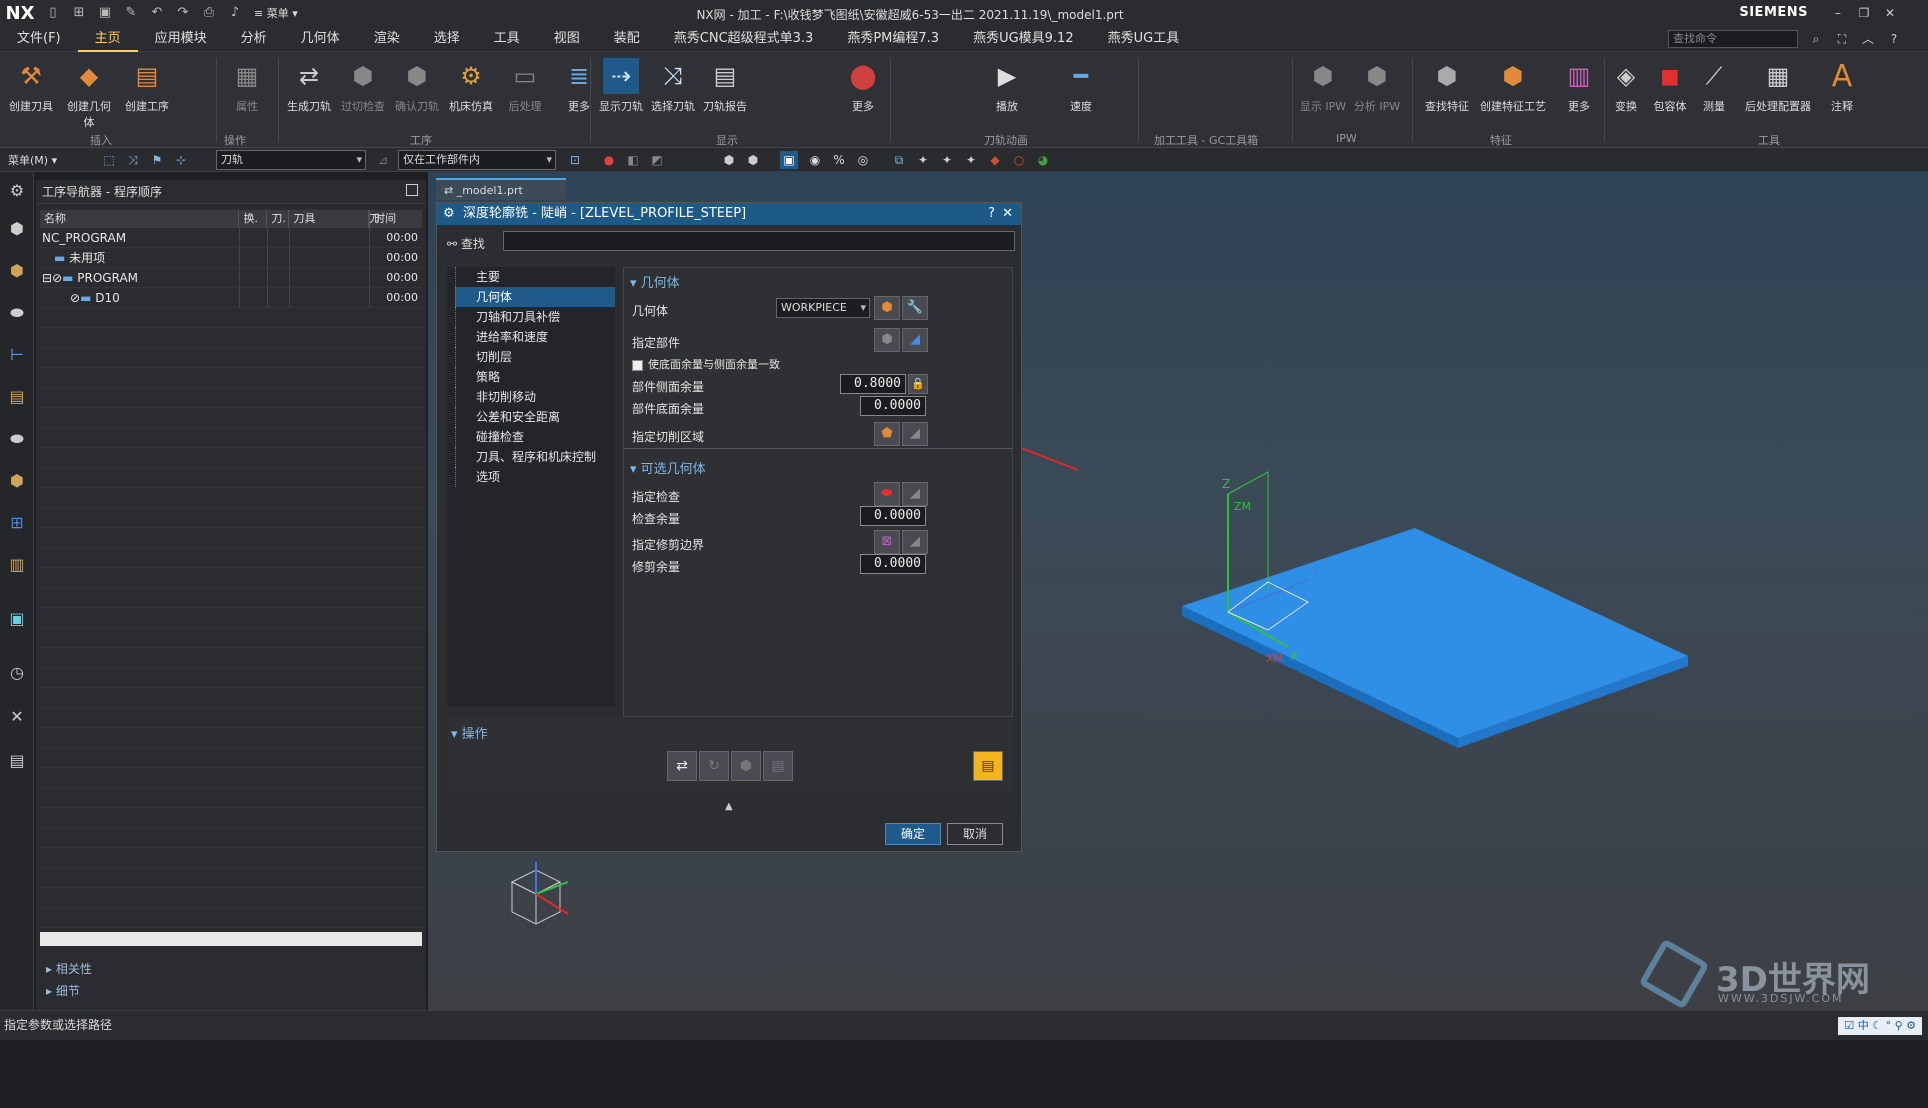 The height and width of the screenshot is (1108, 1928). What do you see at coordinates (995, 160) in the screenshot?
I see `snap-center-icon: ◆` at bounding box center [995, 160].